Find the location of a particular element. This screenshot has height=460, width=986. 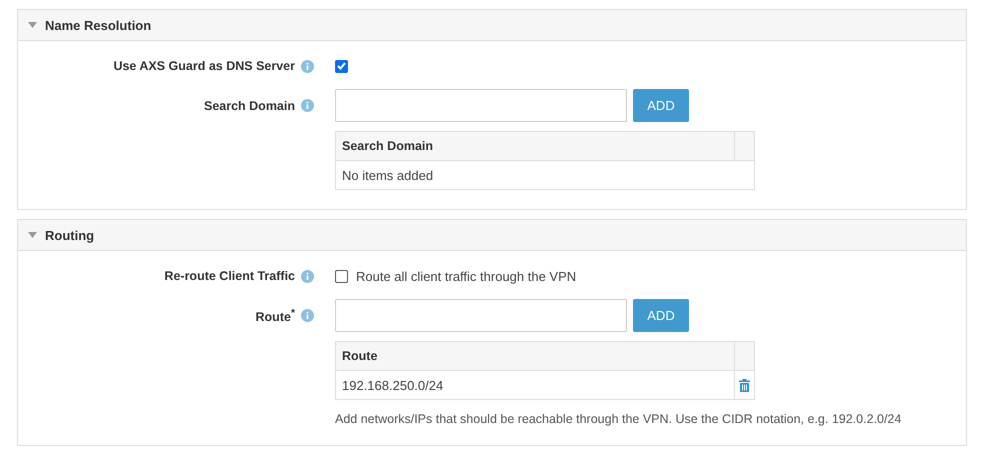

checkbox-label: Route all client traffic through the VPN is located at coordinates (466, 276).